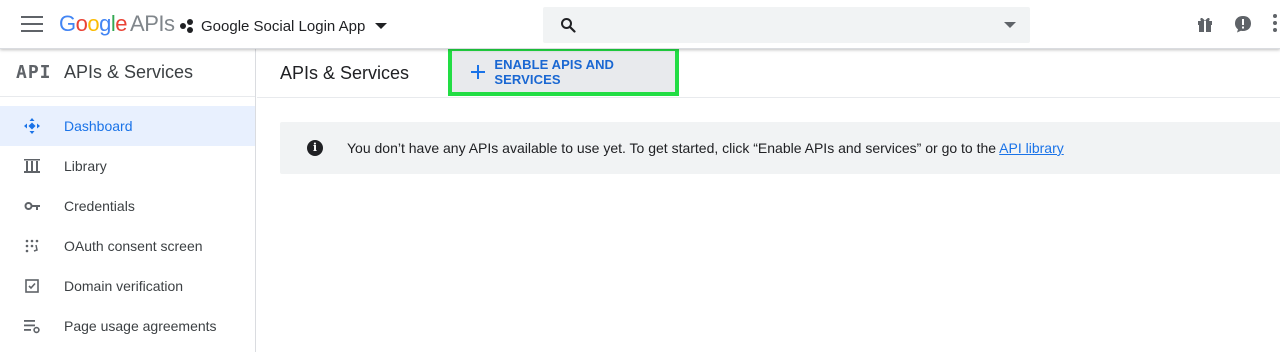 The height and width of the screenshot is (352, 1280). Describe the element at coordinates (32, 246) in the screenshot. I see `consent-grid-icon` at that location.